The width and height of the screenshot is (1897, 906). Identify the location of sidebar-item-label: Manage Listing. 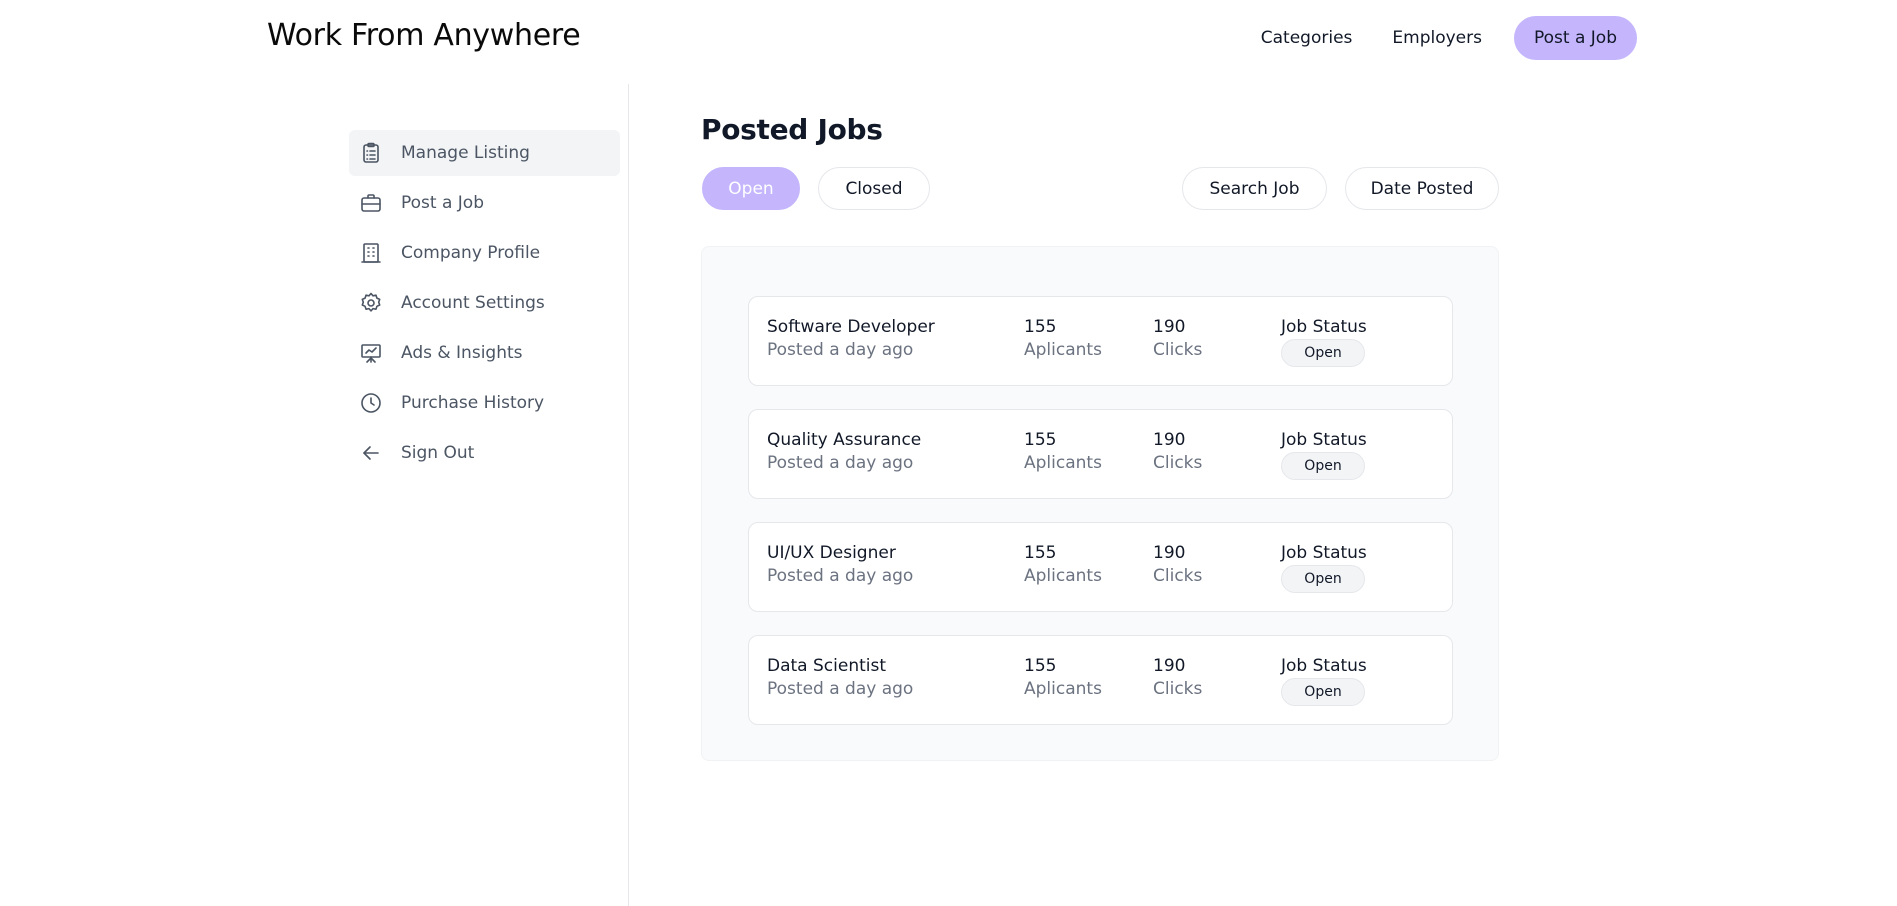
(465, 153).